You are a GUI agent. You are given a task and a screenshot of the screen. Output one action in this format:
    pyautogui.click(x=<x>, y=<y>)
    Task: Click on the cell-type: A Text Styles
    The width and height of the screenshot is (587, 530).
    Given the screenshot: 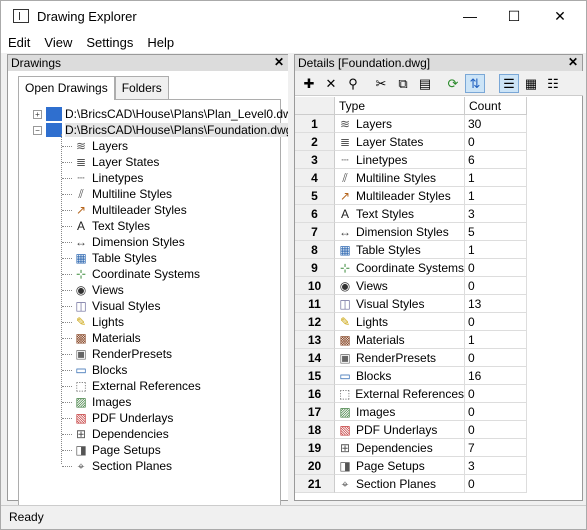 What is the action you would take?
    pyautogui.click(x=400, y=214)
    